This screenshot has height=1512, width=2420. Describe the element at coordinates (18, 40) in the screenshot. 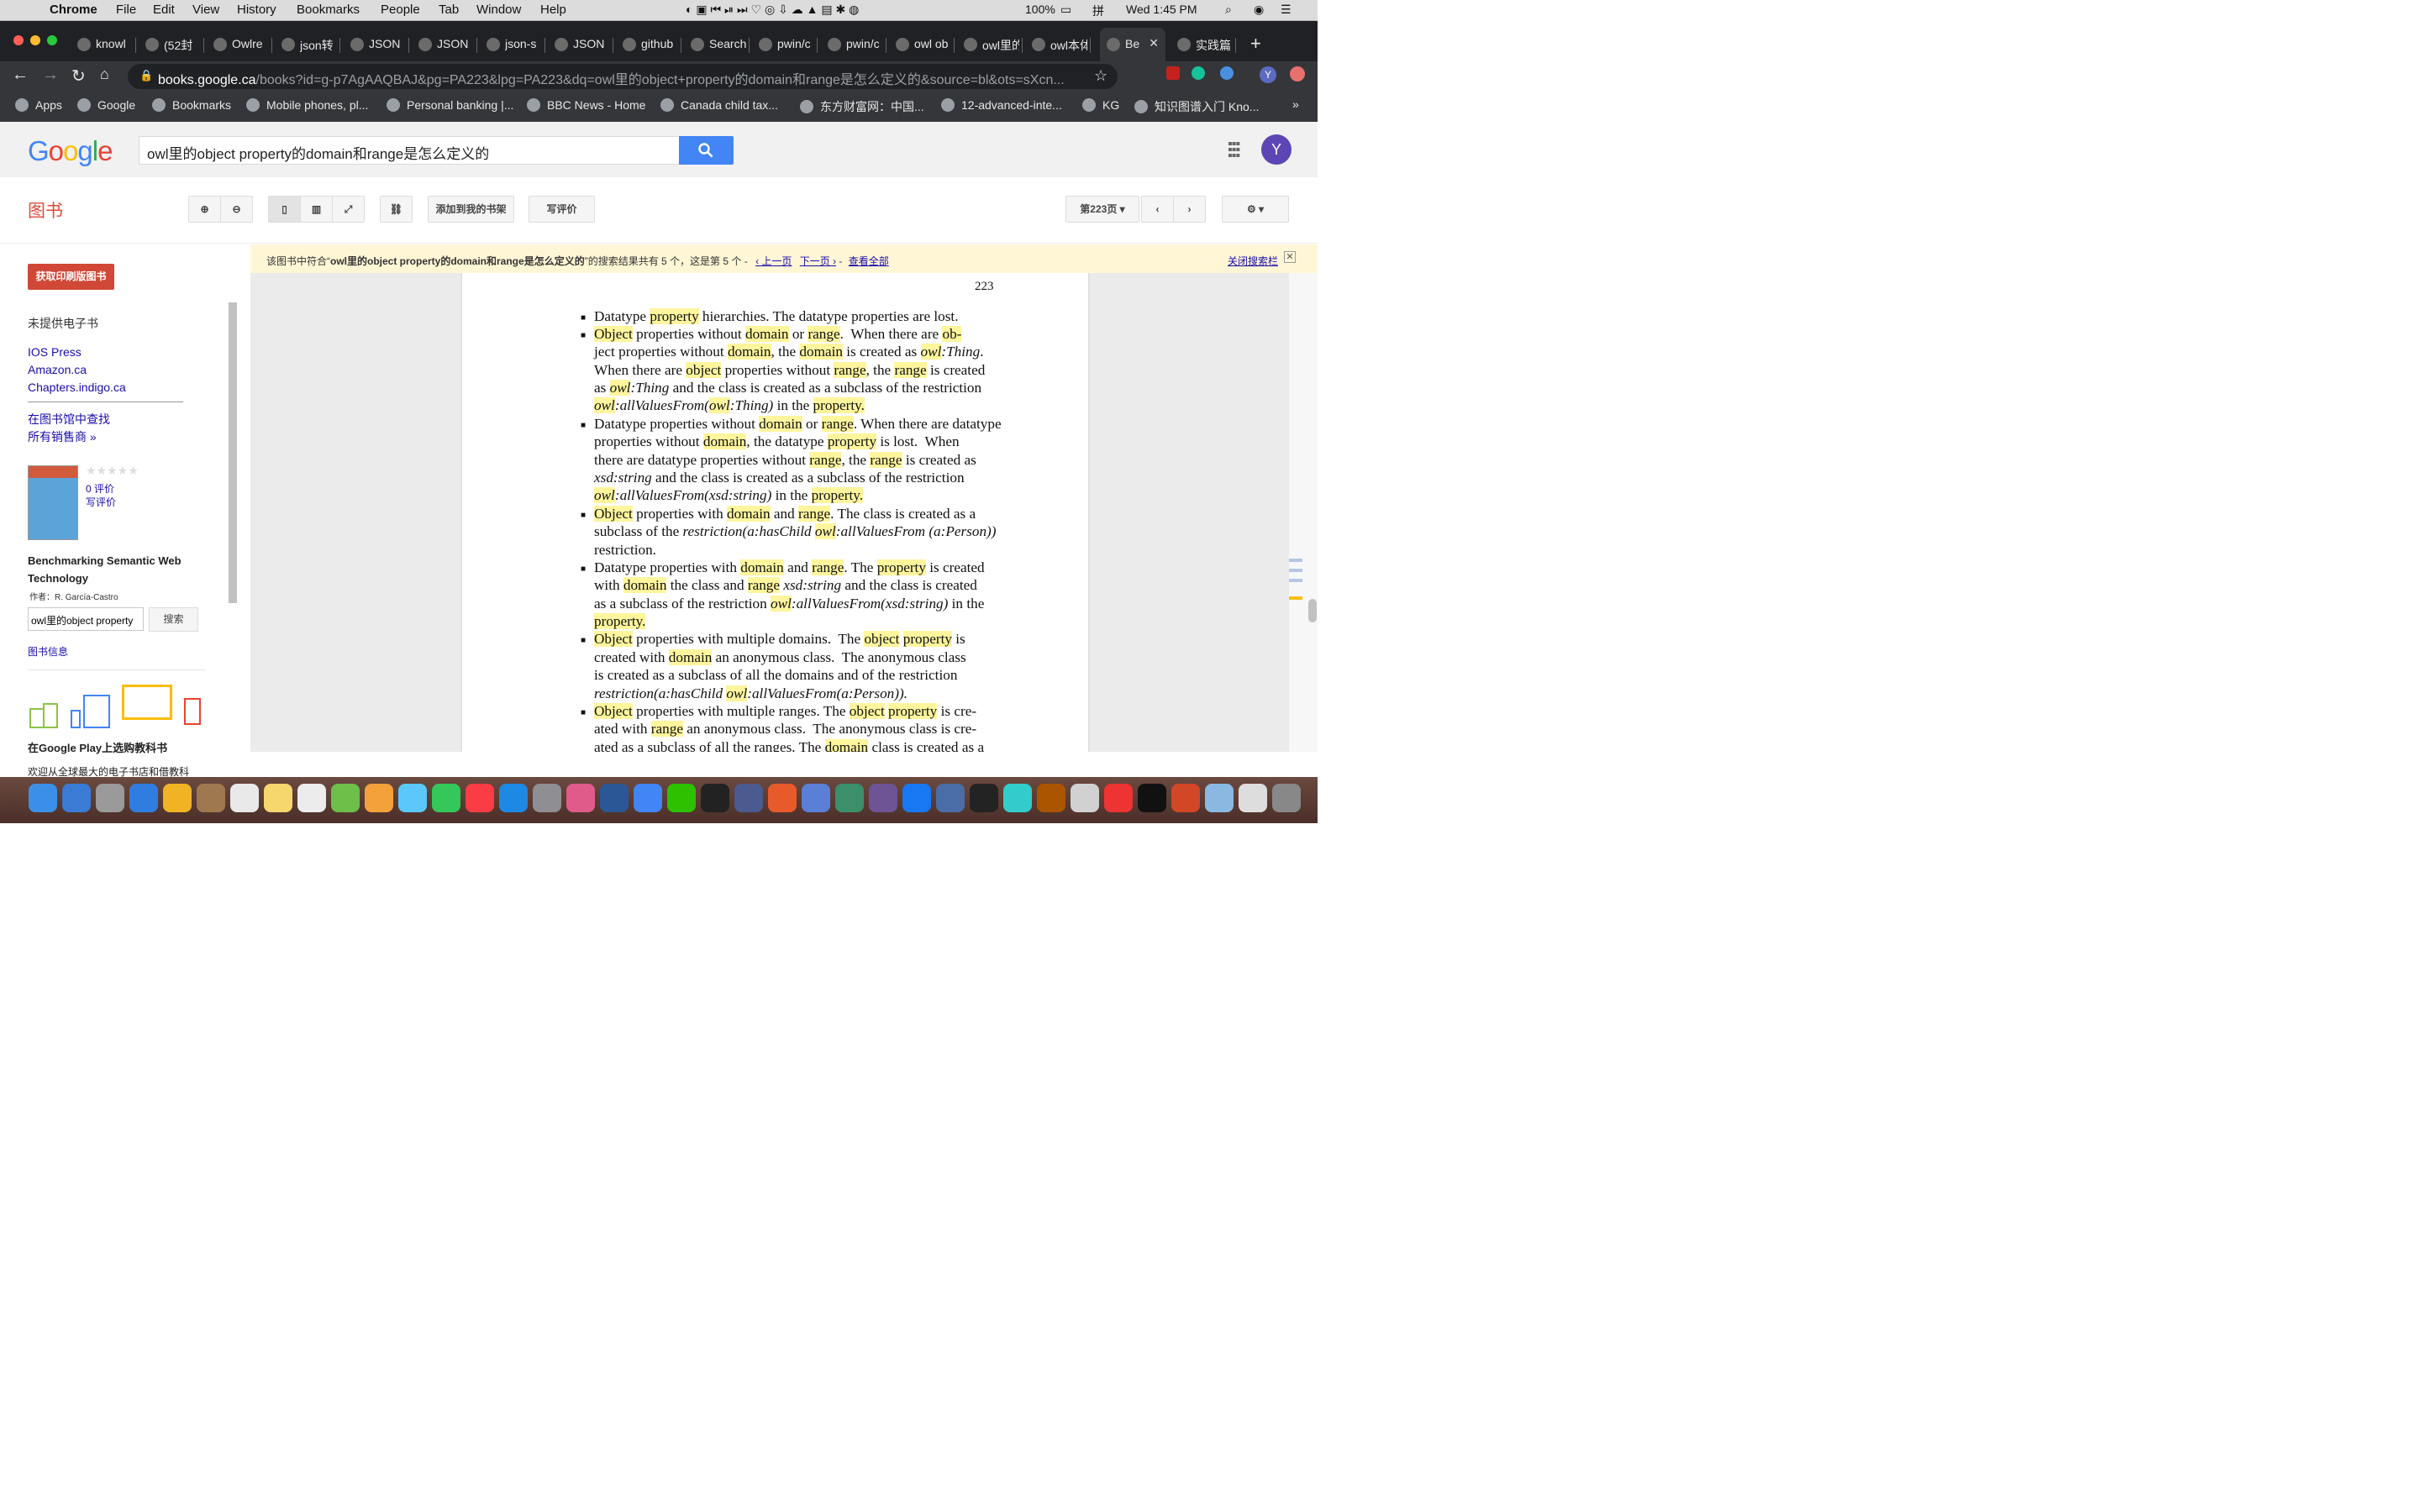

I see `close-window-icon` at that location.